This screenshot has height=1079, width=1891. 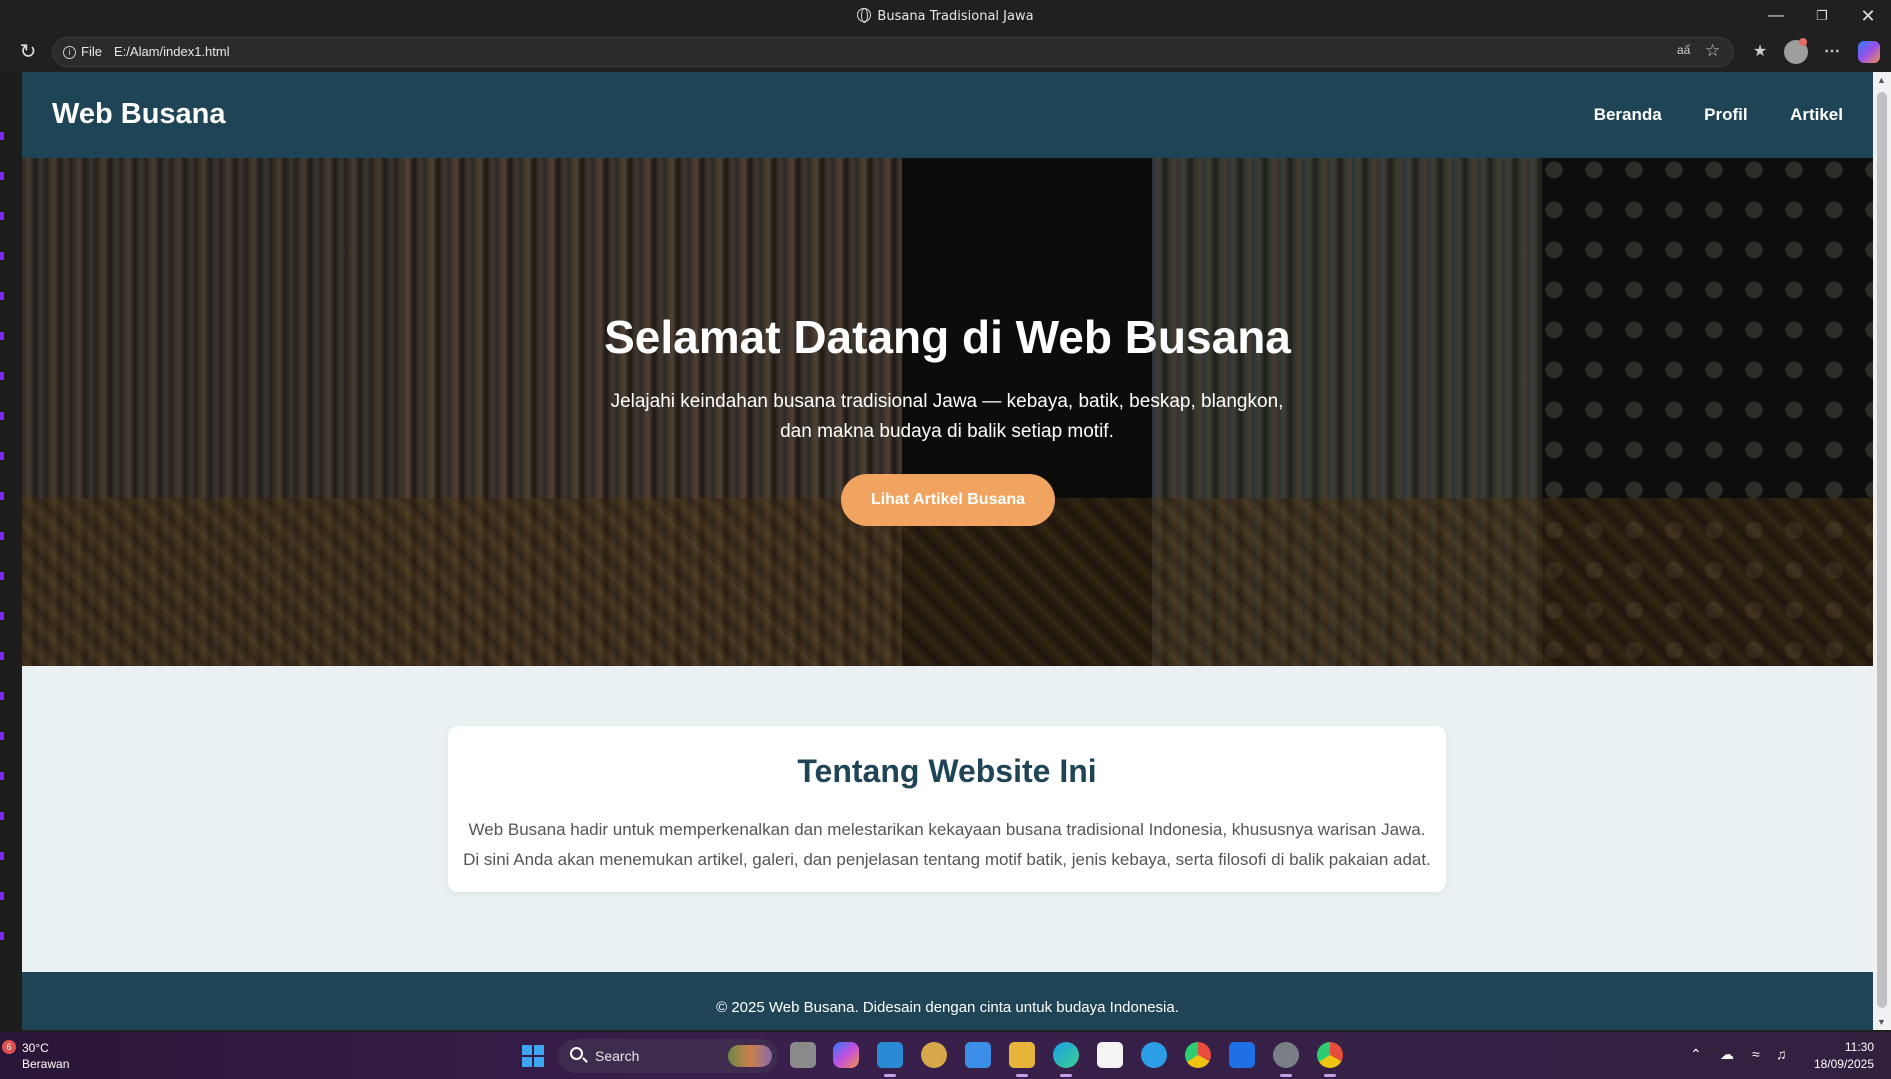 What do you see at coordinates (139, 114) in the screenshot?
I see `site-brand: Web Busana` at bounding box center [139, 114].